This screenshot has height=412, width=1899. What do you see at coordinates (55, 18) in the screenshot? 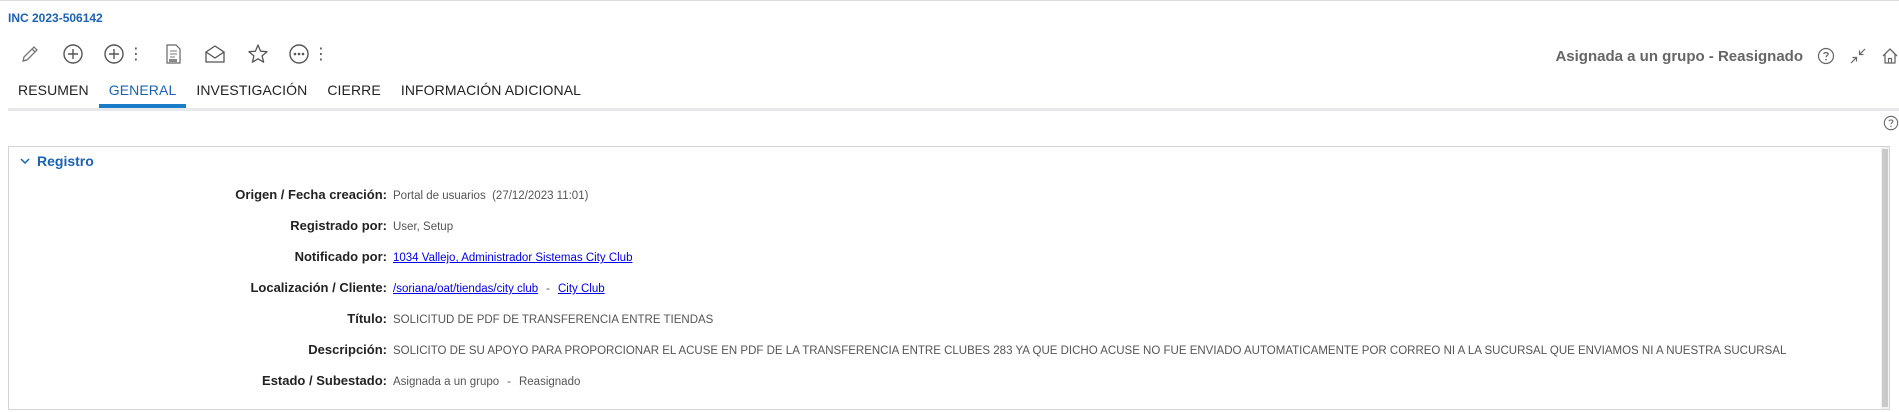
I see `incident-id: INC 2023-506142` at bounding box center [55, 18].